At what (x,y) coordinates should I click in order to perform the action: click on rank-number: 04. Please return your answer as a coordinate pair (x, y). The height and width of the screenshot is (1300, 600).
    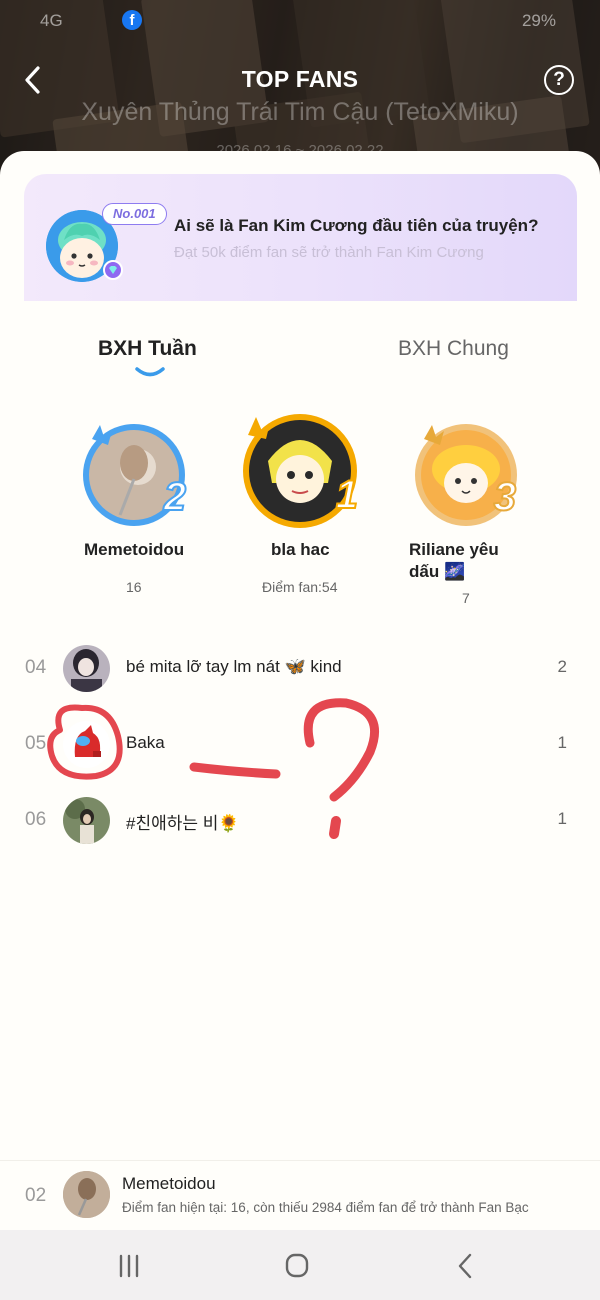
    Looking at the image, I should click on (36, 667).